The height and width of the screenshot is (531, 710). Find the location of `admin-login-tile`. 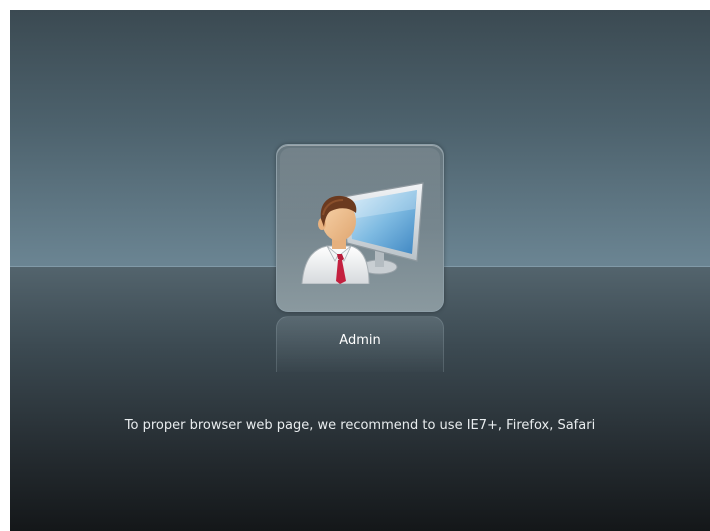

admin-login-tile is located at coordinates (360, 228).